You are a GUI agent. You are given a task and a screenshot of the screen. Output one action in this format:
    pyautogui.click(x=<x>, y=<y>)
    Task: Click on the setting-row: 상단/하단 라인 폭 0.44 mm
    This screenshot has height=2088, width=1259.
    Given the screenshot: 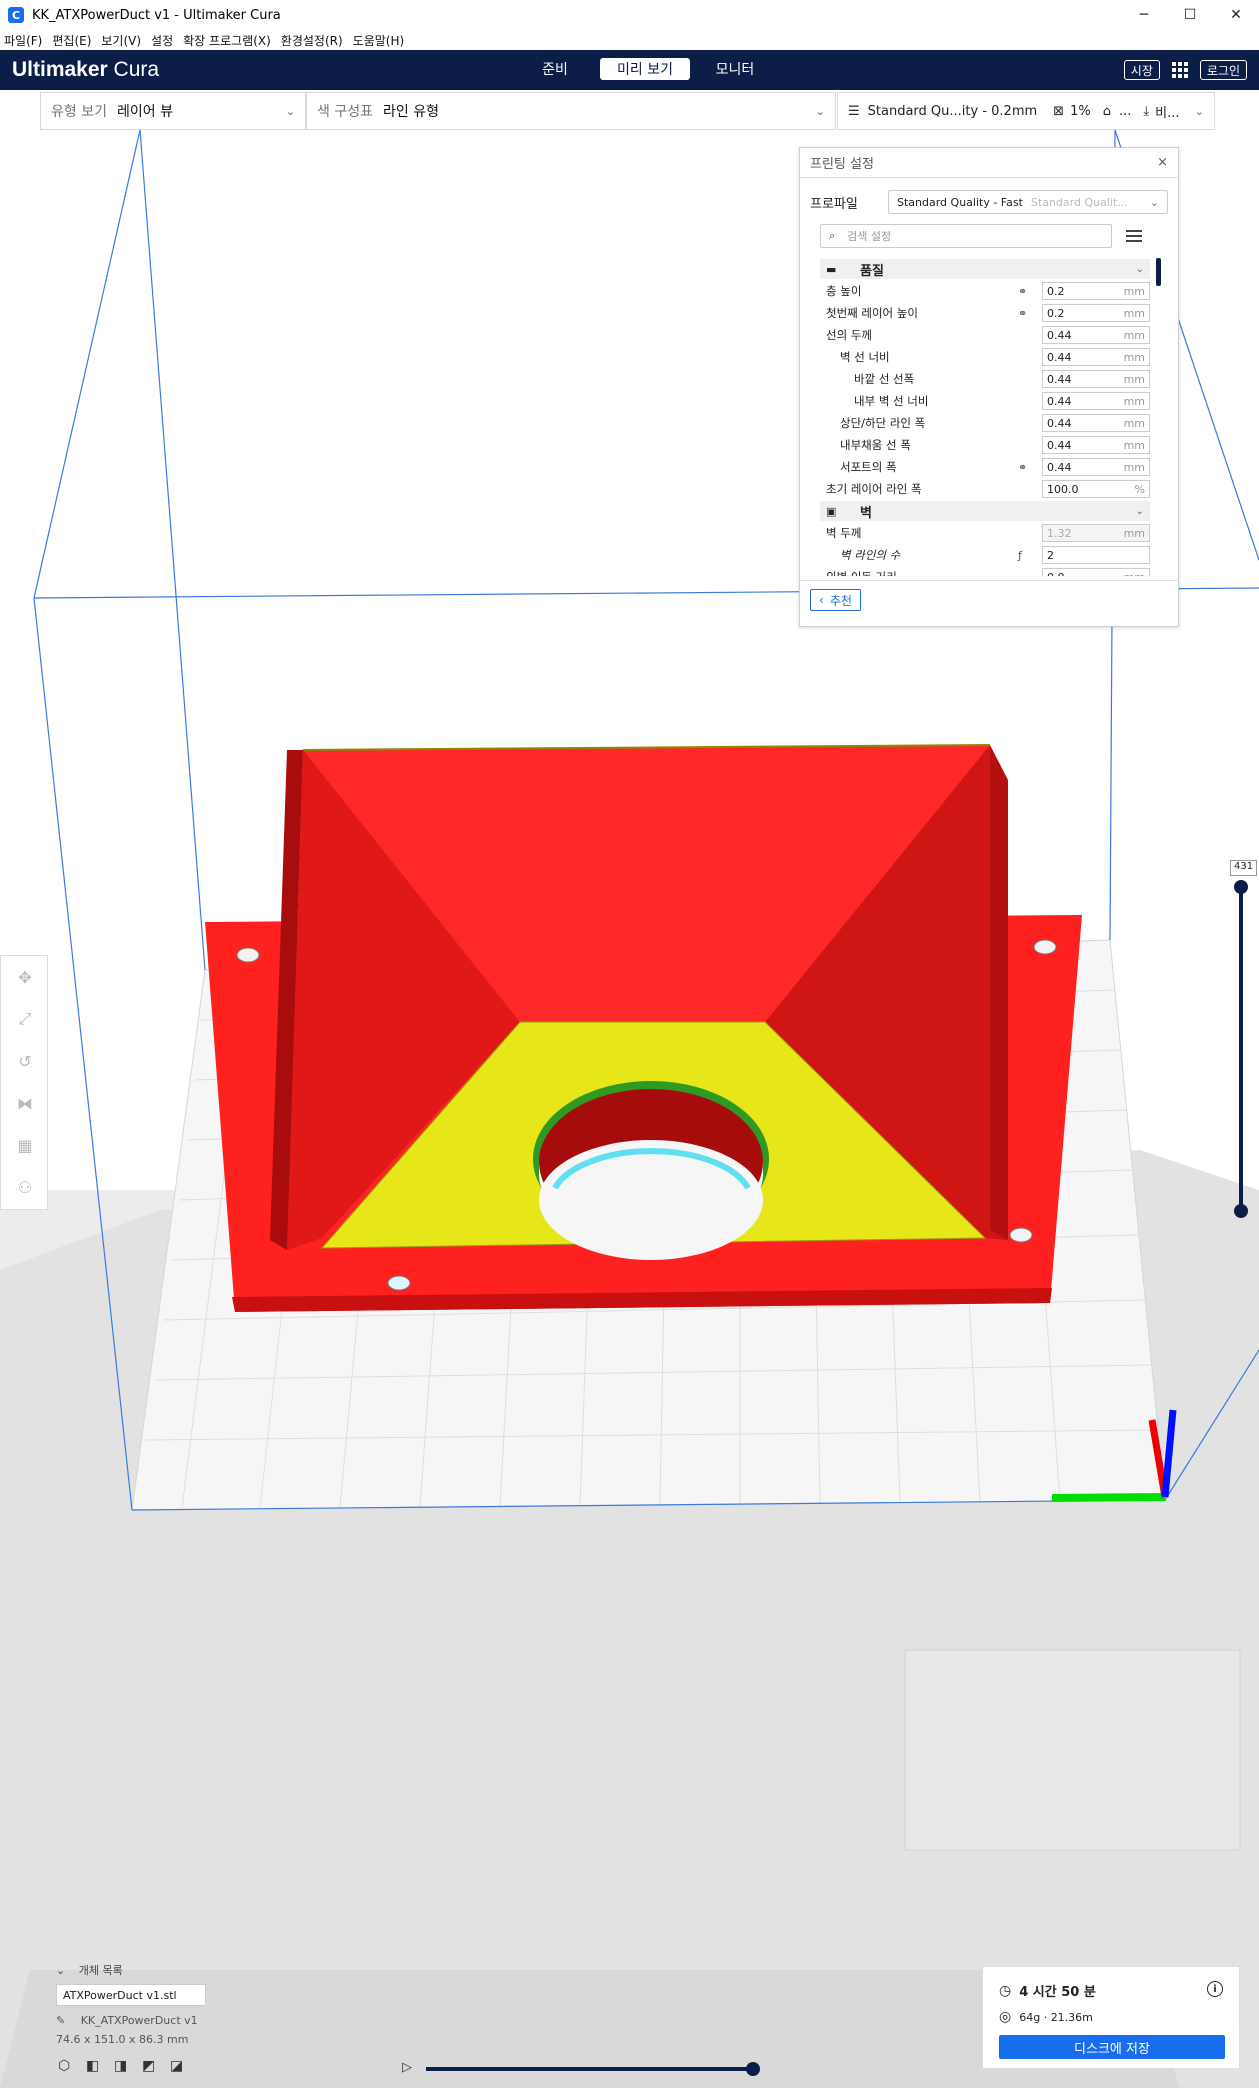 What is the action you would take?
    pyautogui.click(x=985, y=423)
    